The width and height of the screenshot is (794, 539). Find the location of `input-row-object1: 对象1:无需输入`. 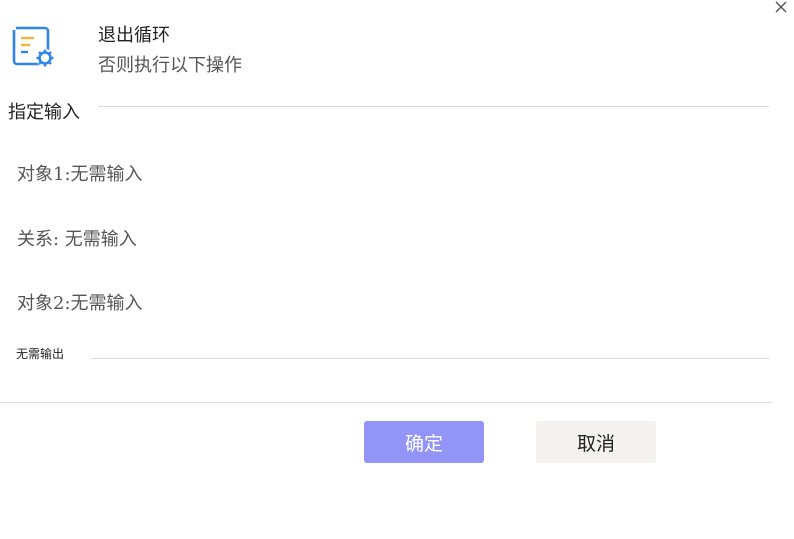

input-row-object1: 对象1:无需输入 is located at coordinates (80, 174).